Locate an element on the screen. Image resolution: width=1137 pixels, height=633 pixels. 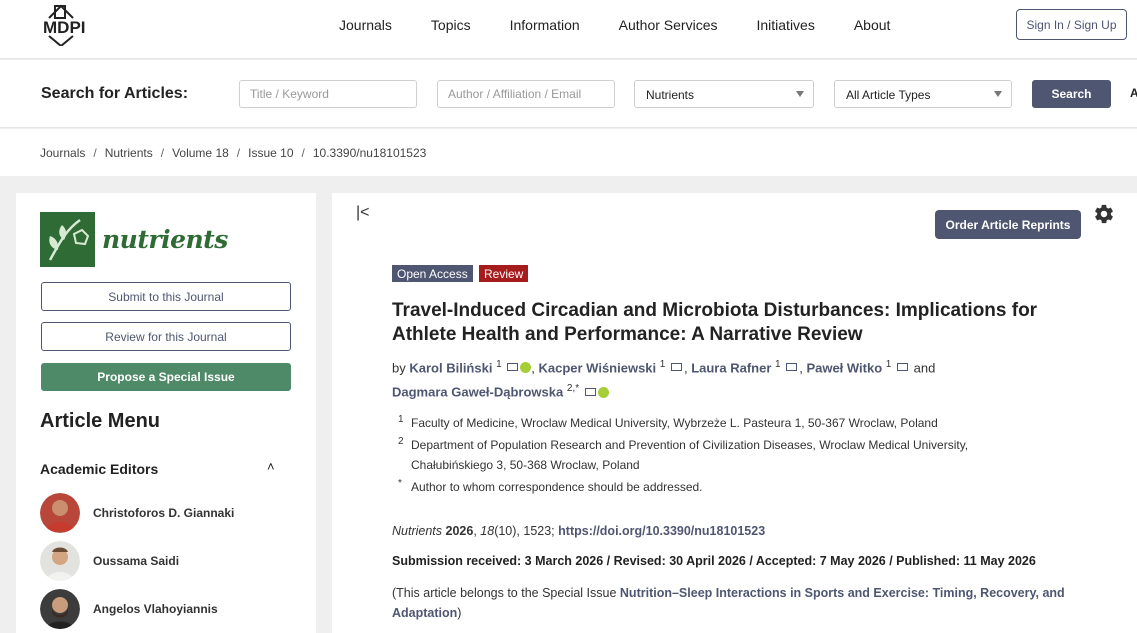
svg-text: MDPI is located at coordinates (64, 27).